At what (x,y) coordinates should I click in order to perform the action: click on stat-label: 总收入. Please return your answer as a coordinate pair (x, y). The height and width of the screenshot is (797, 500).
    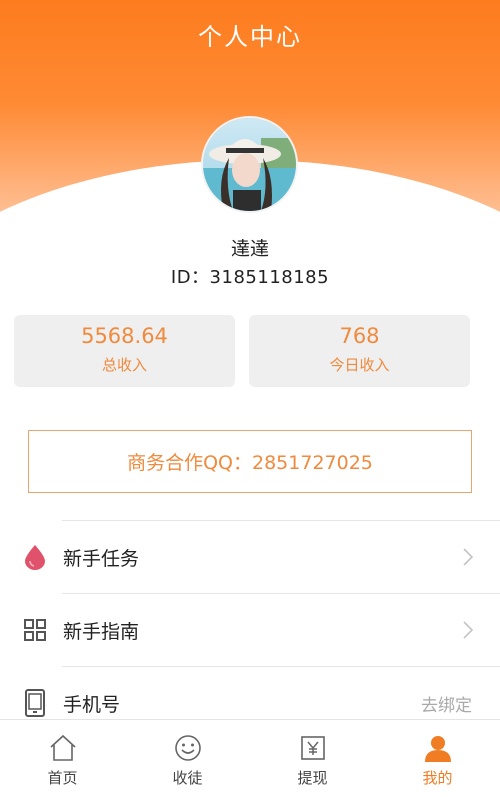
    Looking at the image, I should click on (124, 365).